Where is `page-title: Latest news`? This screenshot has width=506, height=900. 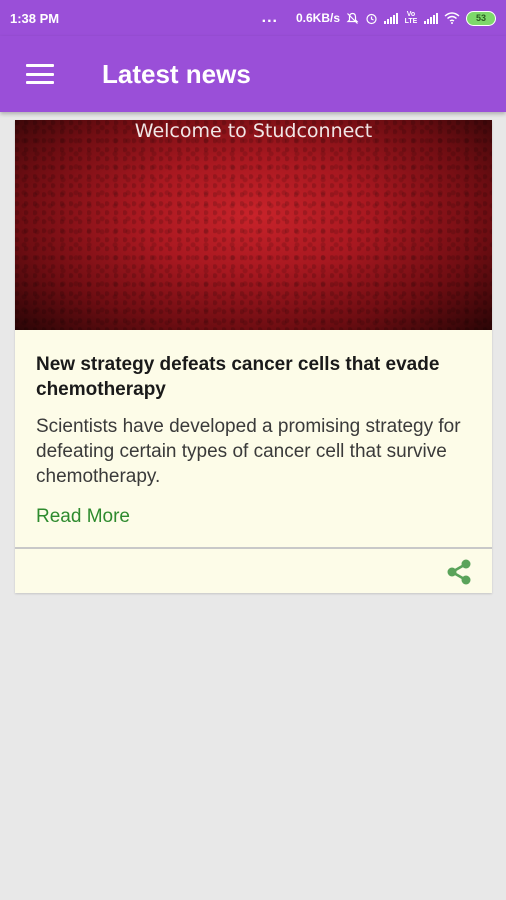 page-title: Latest news is located at coordinates (176, 73).